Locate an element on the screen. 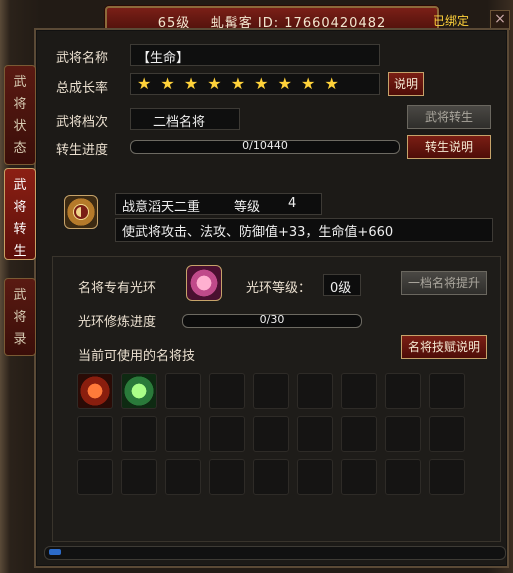  name-label: 武将名称 is located at coordinates (82, 58).